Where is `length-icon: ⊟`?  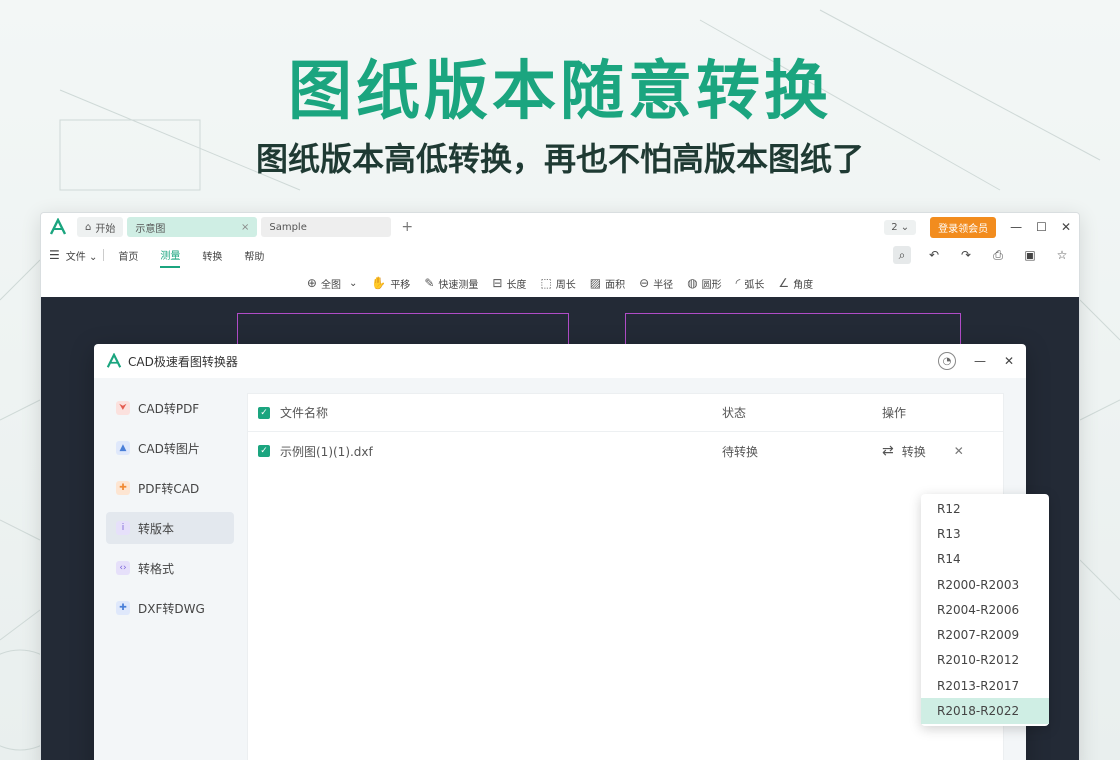
length-icon: ⊟ is located at coordinates (497, 283).